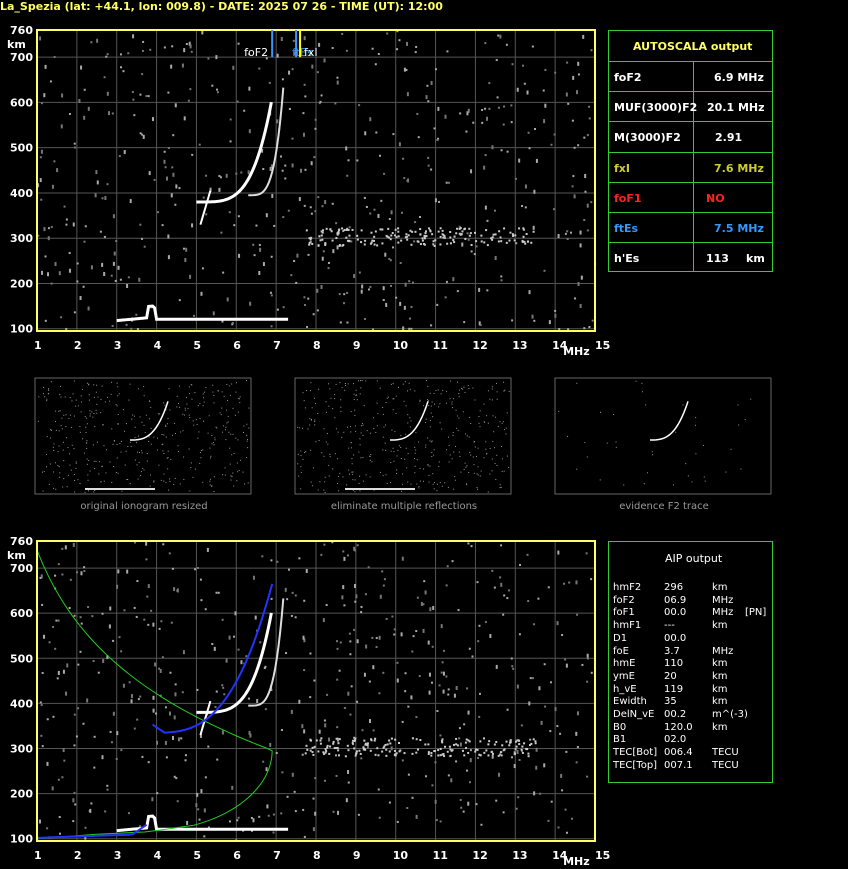 The width and height of the screenshot is (848, 869). What do you see at coordinates (158, 345) in the screenshot?
I see `x-tick-label-4: 4` at bounding box center [158, 345].